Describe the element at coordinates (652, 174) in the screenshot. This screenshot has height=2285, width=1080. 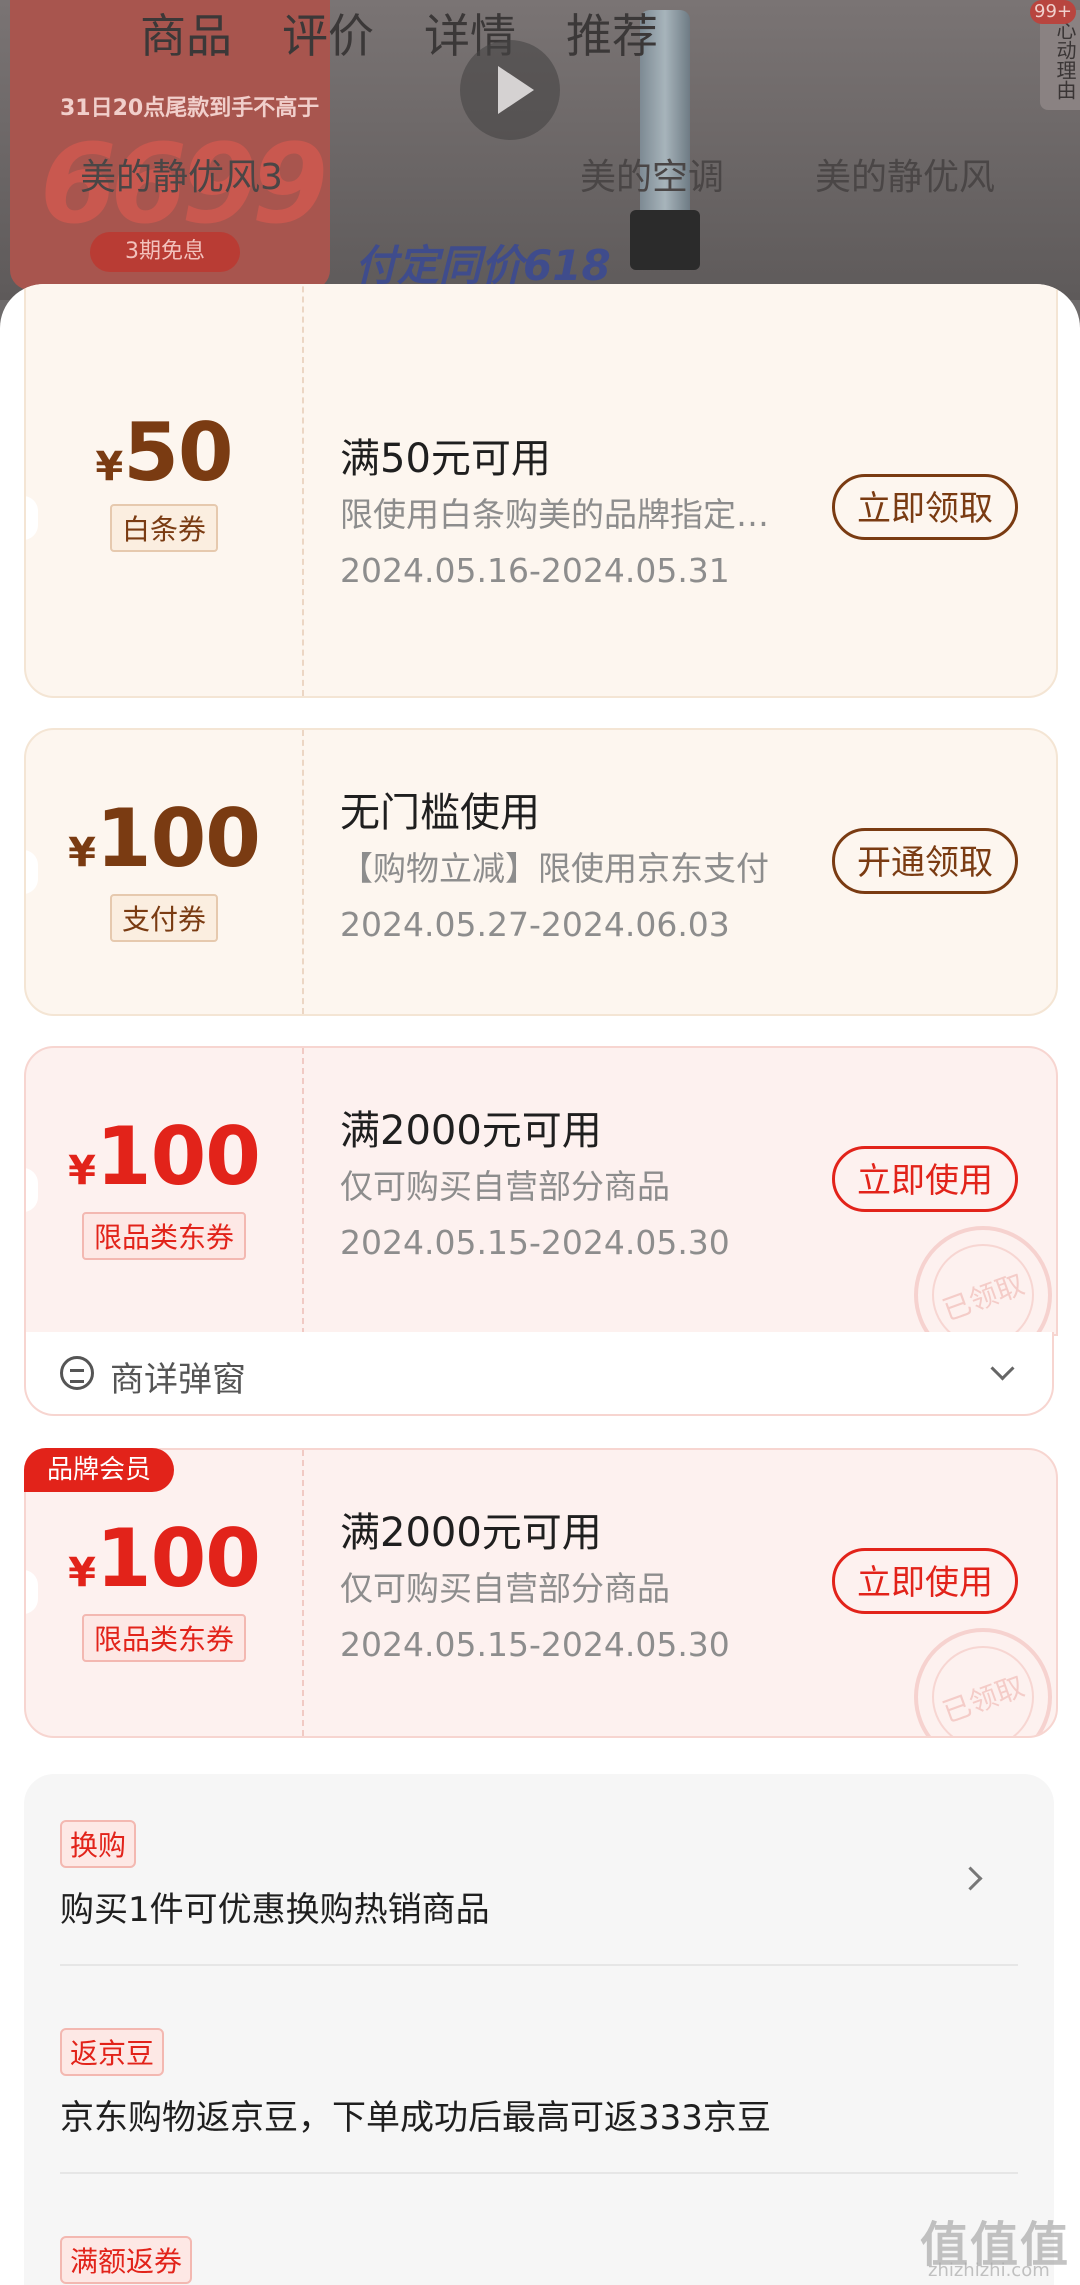
I see `search-suggestion-2: 美的空调` at that location.